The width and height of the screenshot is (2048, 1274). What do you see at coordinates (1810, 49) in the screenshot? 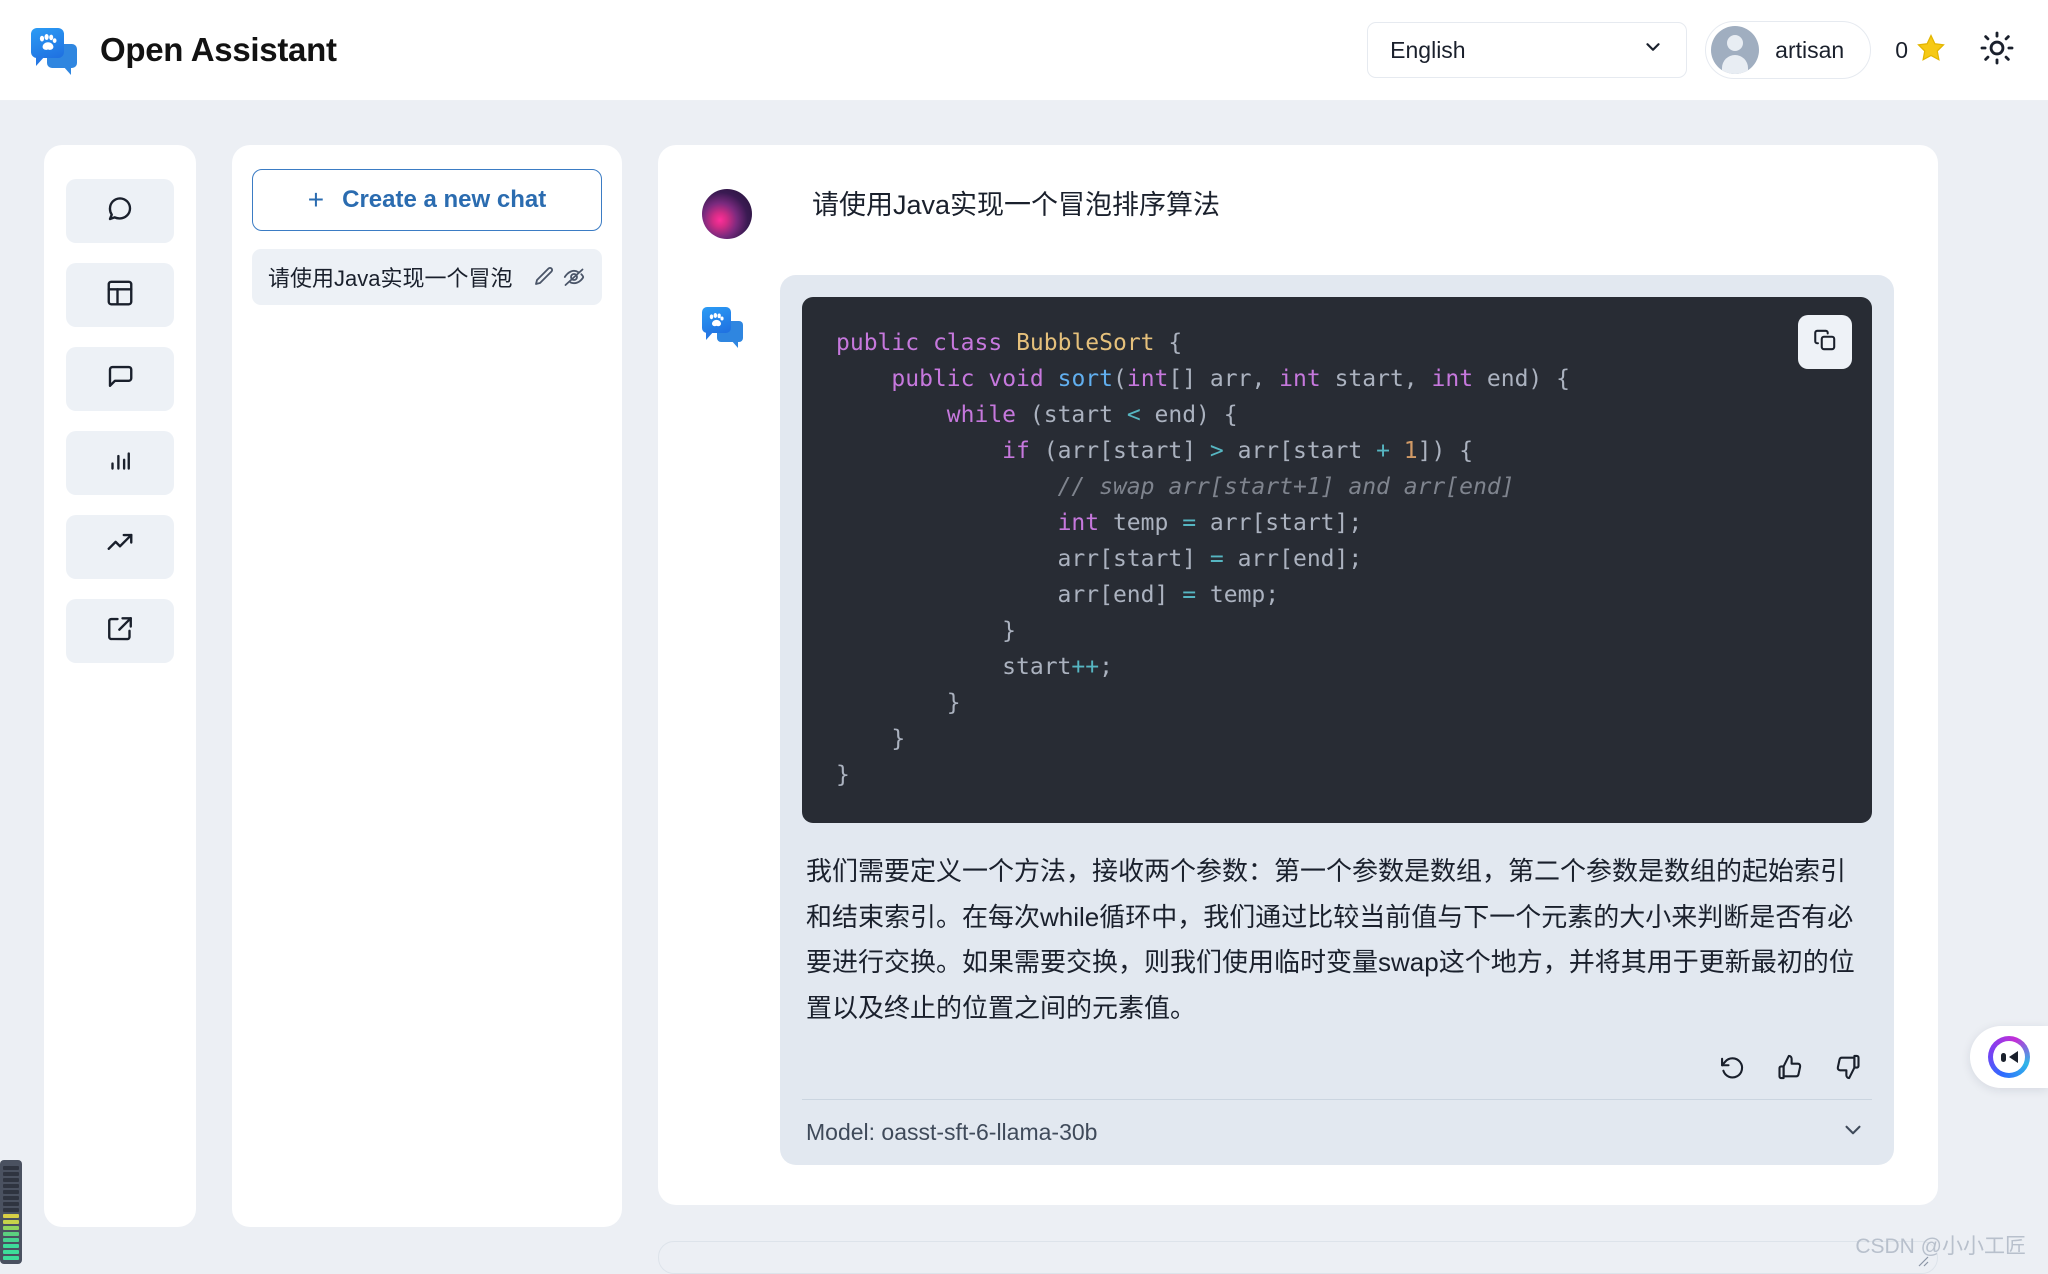
I see `user-name: artisan` at bounding box center [1810, 49].